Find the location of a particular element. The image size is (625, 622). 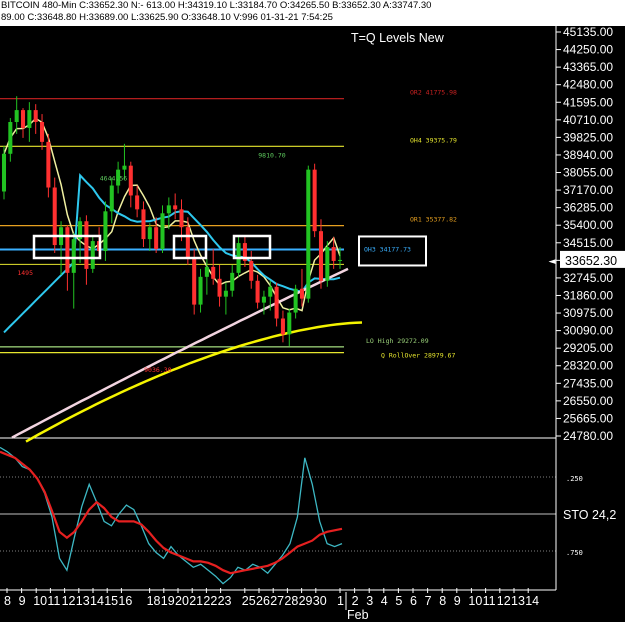

price-tick-label: 39825.00 is located at coordinates (588, 137).